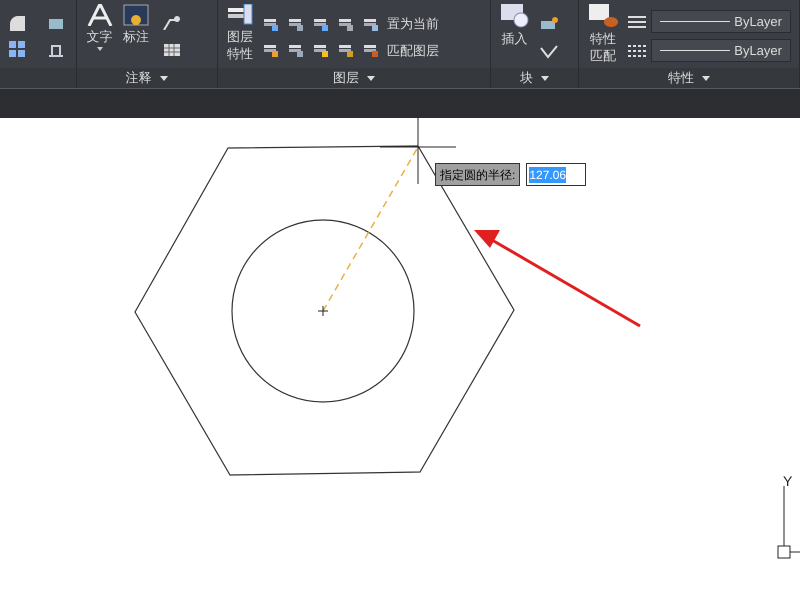 Image resolution: width=800 pixels, height=600 pixels. I want to click on ribbon-tool-button: 特性匹配, so click(602, 33).